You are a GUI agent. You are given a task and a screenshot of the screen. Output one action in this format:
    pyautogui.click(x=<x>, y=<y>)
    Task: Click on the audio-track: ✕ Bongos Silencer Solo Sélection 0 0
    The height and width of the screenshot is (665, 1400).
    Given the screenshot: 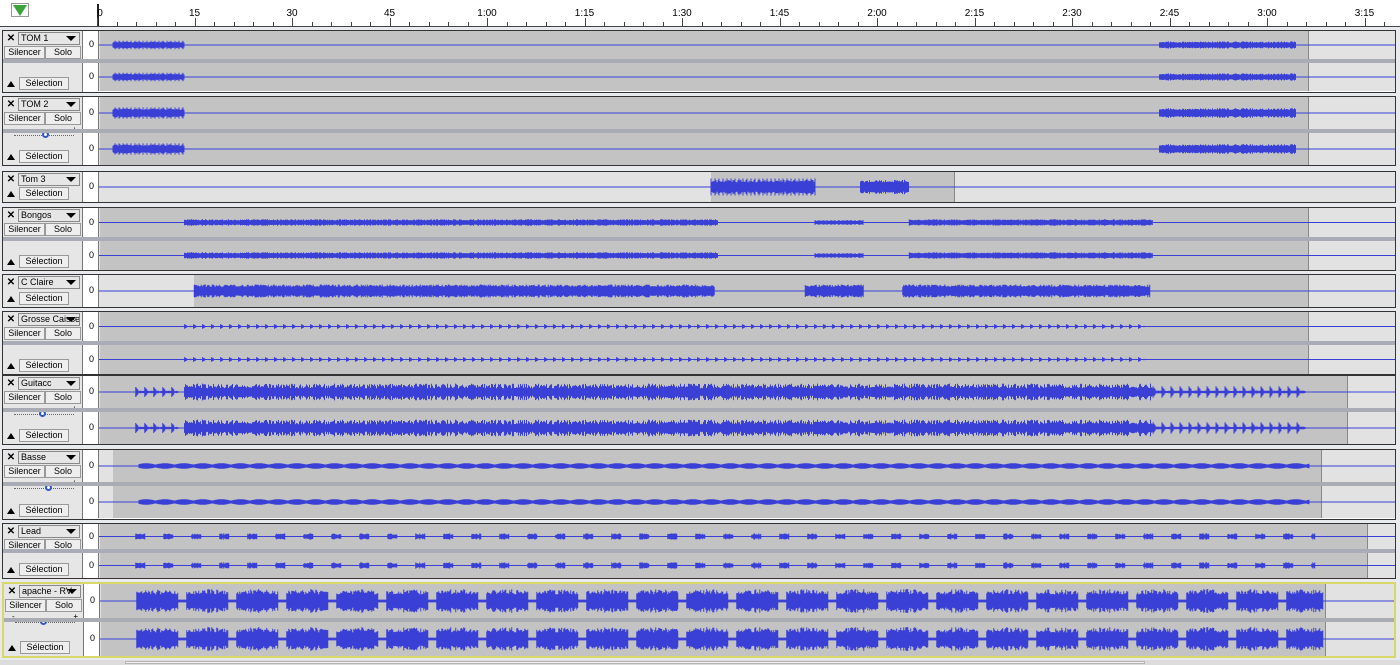 What is the action you would take?
    pyautogui.click(x=699, y=239)
    